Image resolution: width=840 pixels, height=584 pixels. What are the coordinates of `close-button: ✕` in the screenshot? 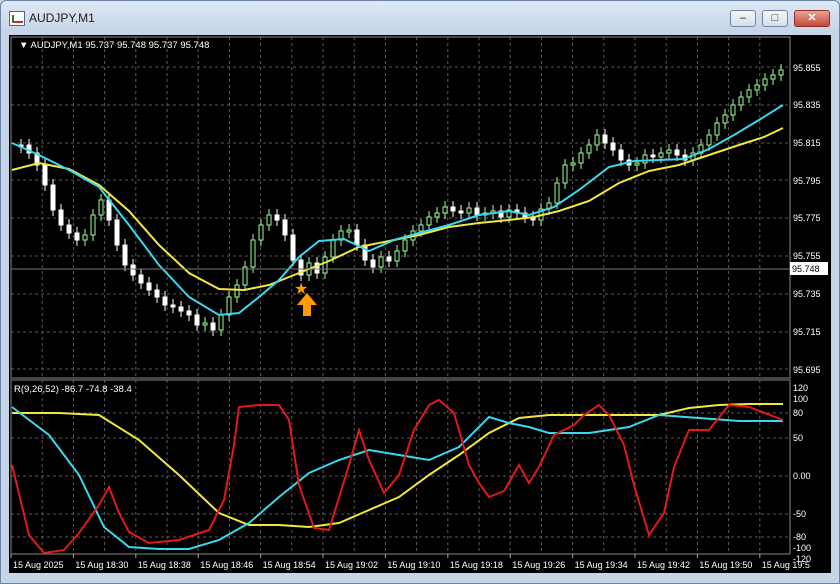 It's located at (812, 18).